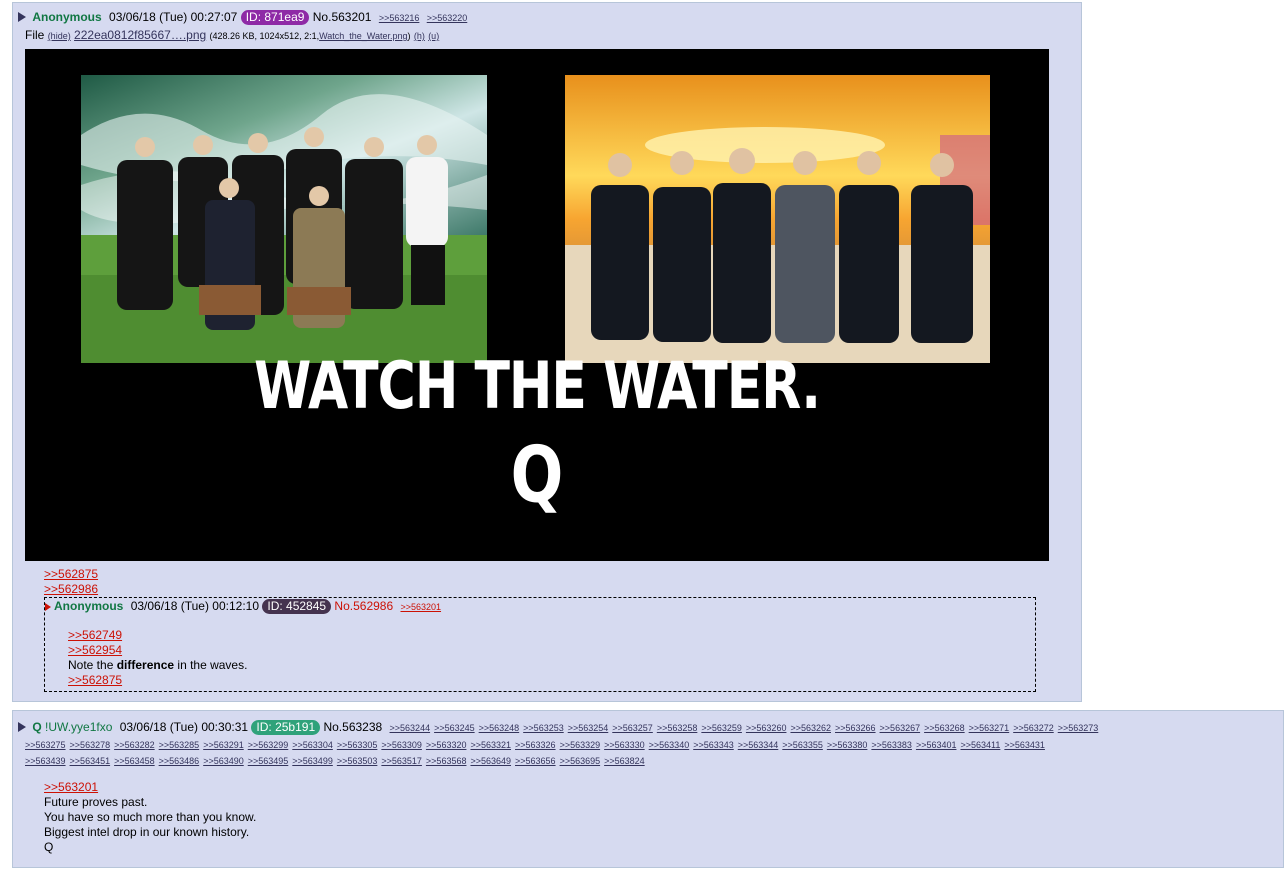  I want to click on post-number: No.563238, so click(352, 727).